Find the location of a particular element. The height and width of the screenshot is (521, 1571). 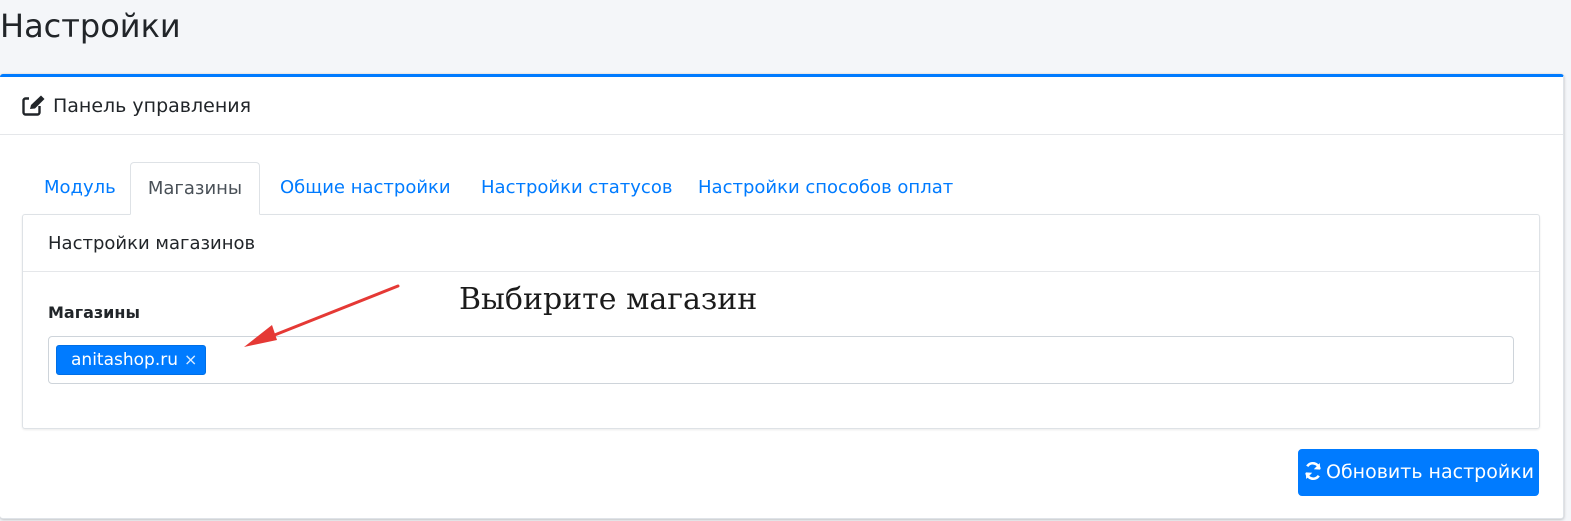

selected-shop-tag: anitashop.ru × is located at coordinates (131, 360).